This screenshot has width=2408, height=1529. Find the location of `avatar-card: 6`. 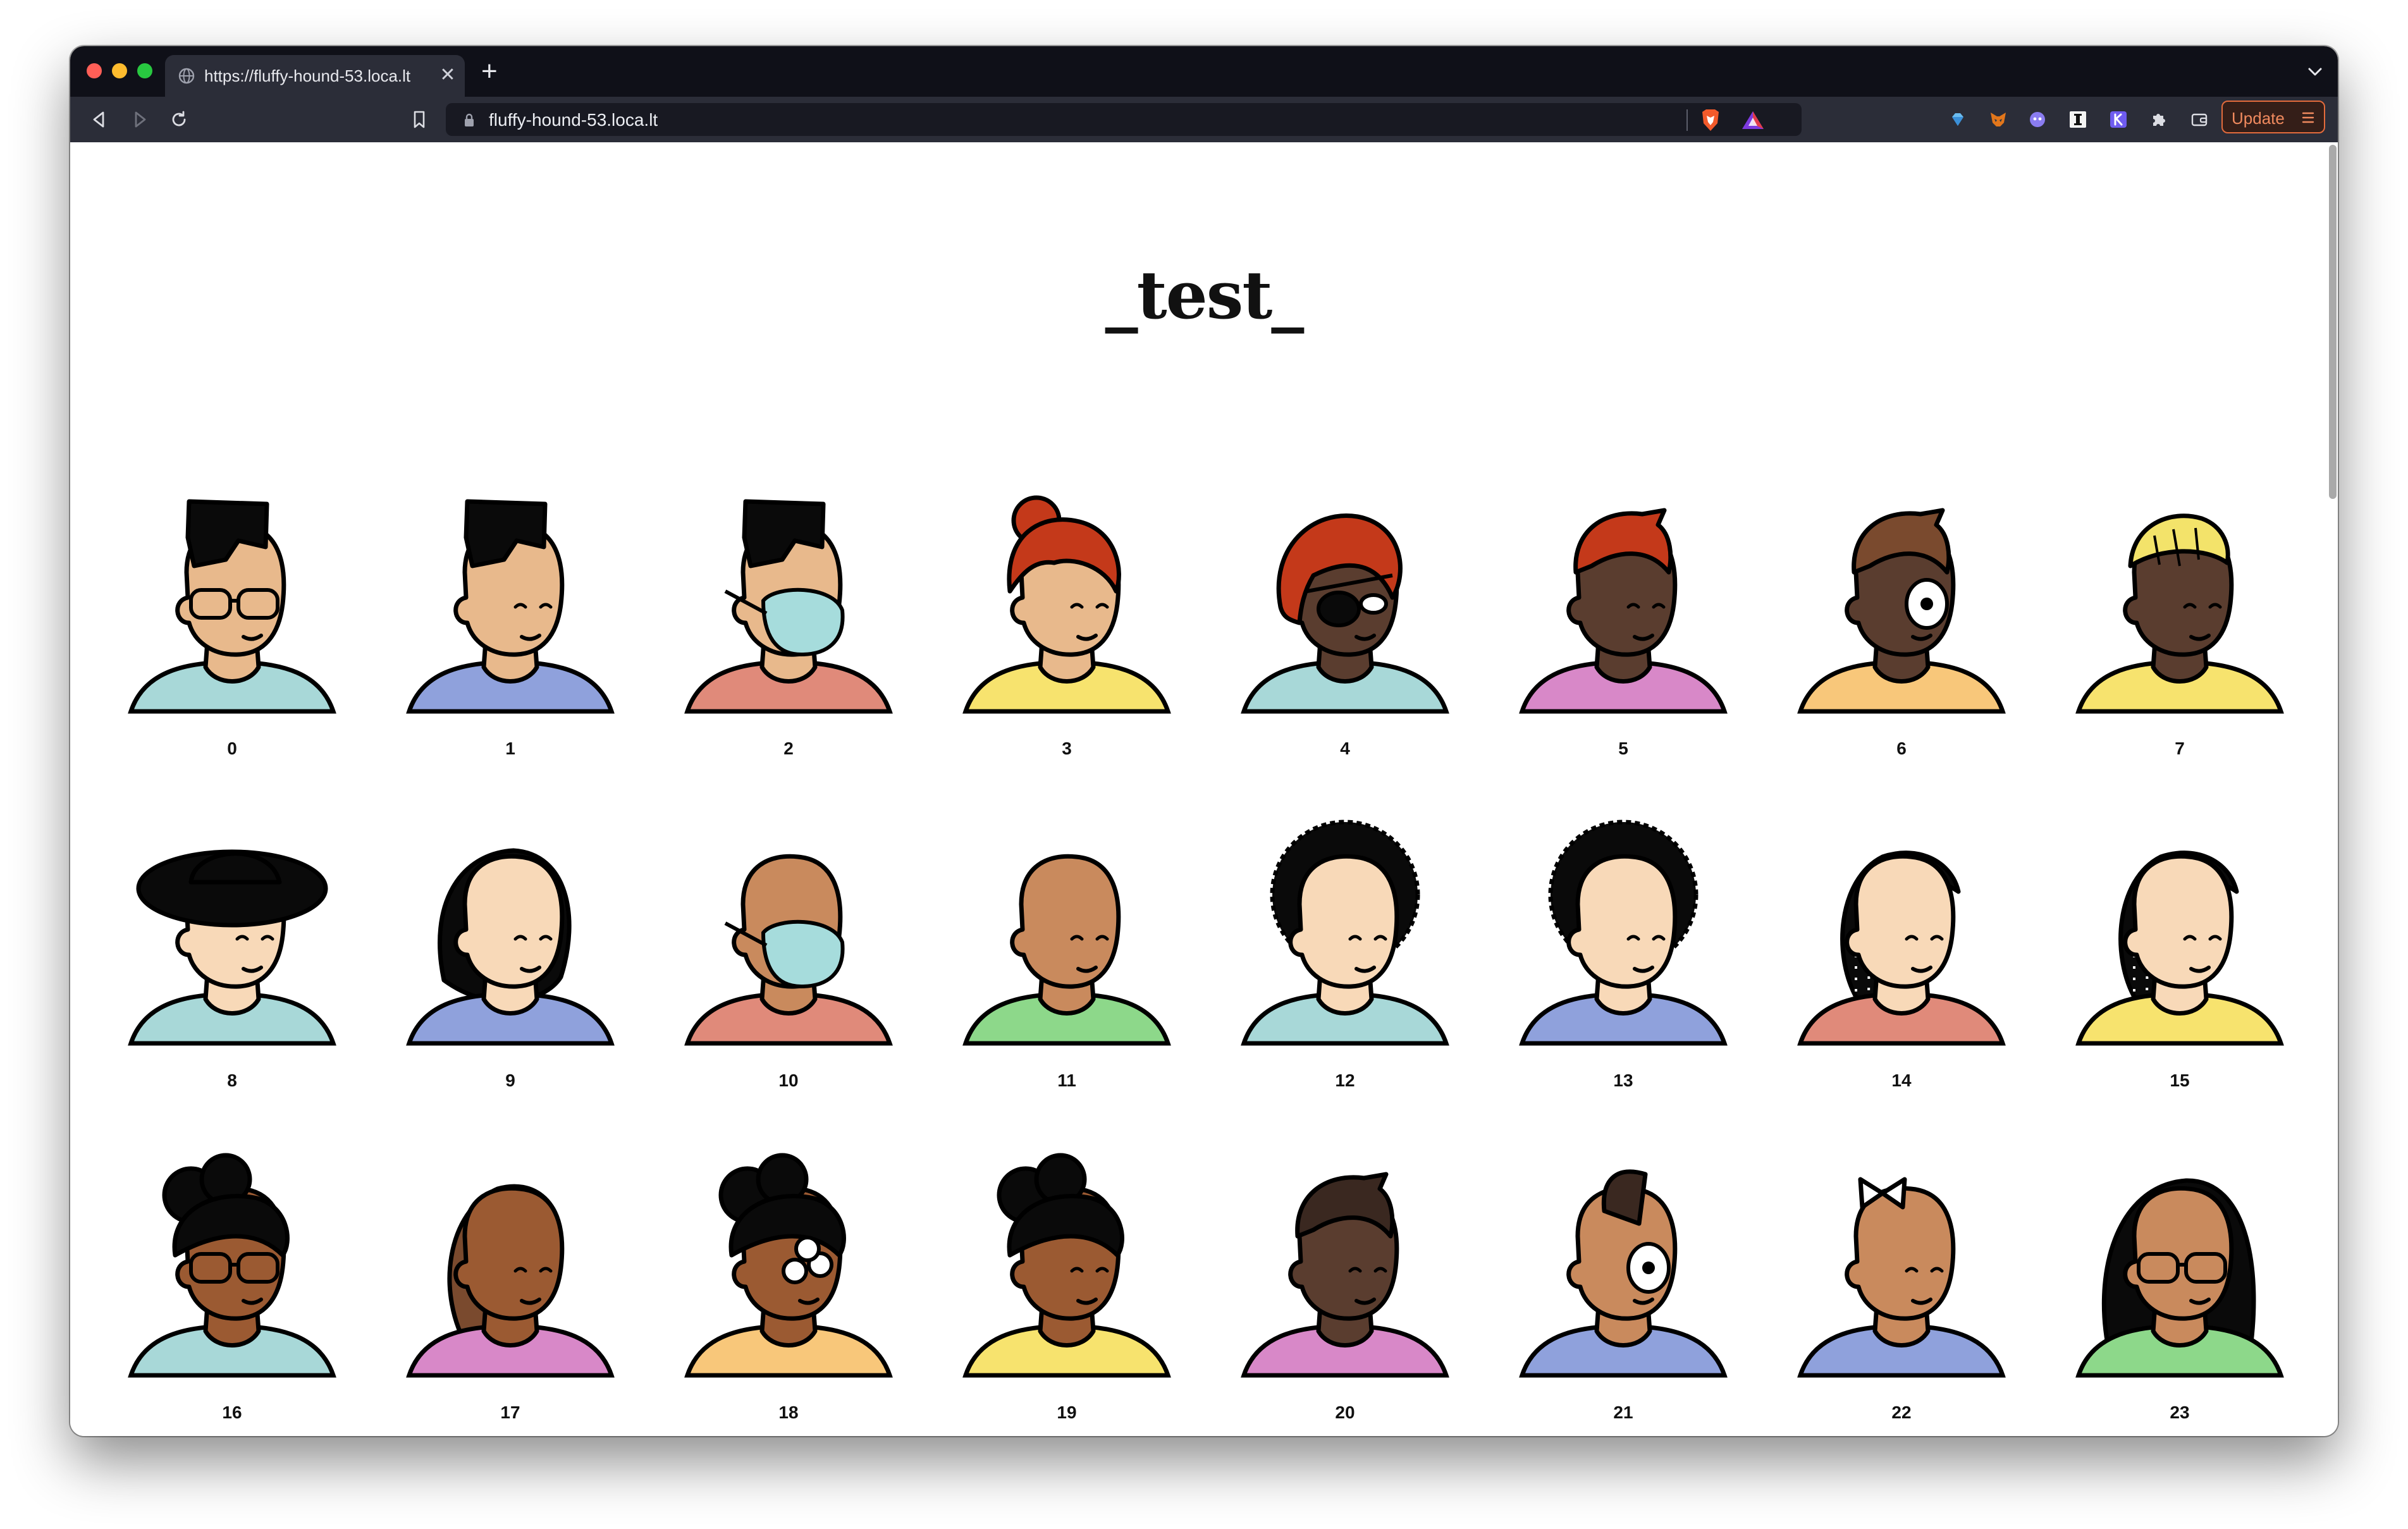

avatar-card: 6 is located at coordinates (1901, 641).